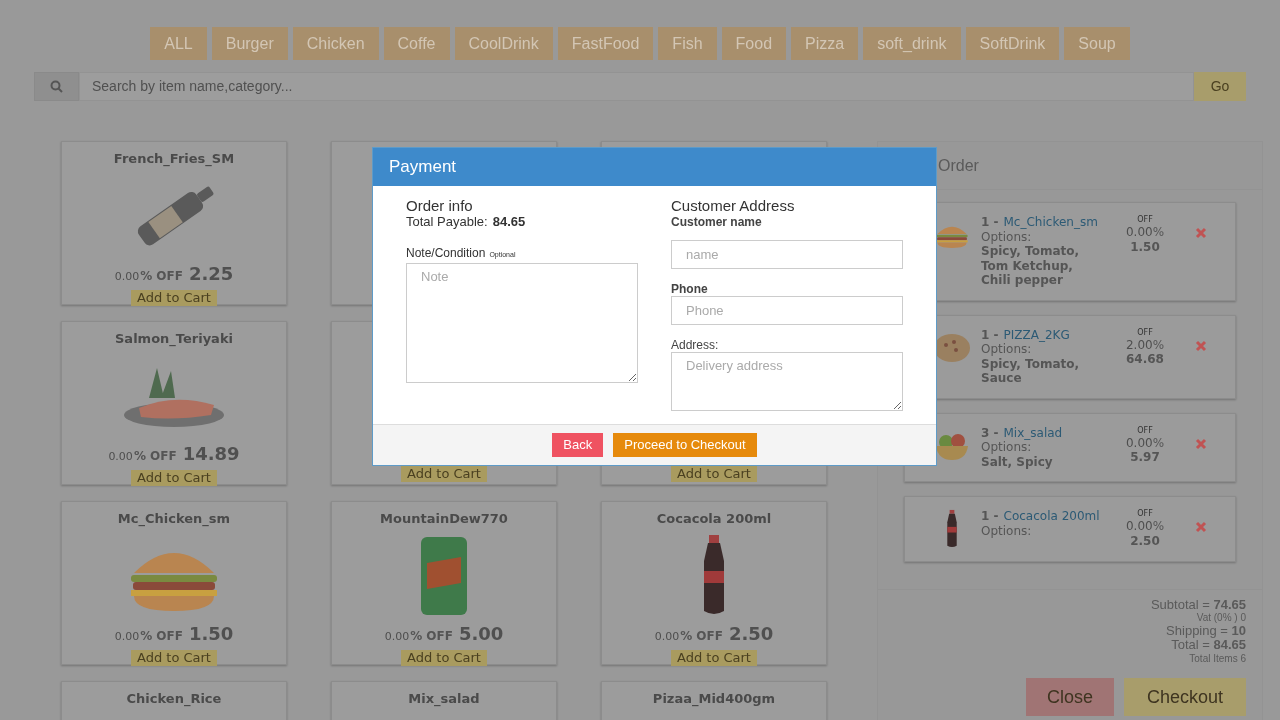  What do you see at coordinates (733, 206) in the screenshot?
I see `customer-address-heading: Customer Address` at bounding box center [733, 206].